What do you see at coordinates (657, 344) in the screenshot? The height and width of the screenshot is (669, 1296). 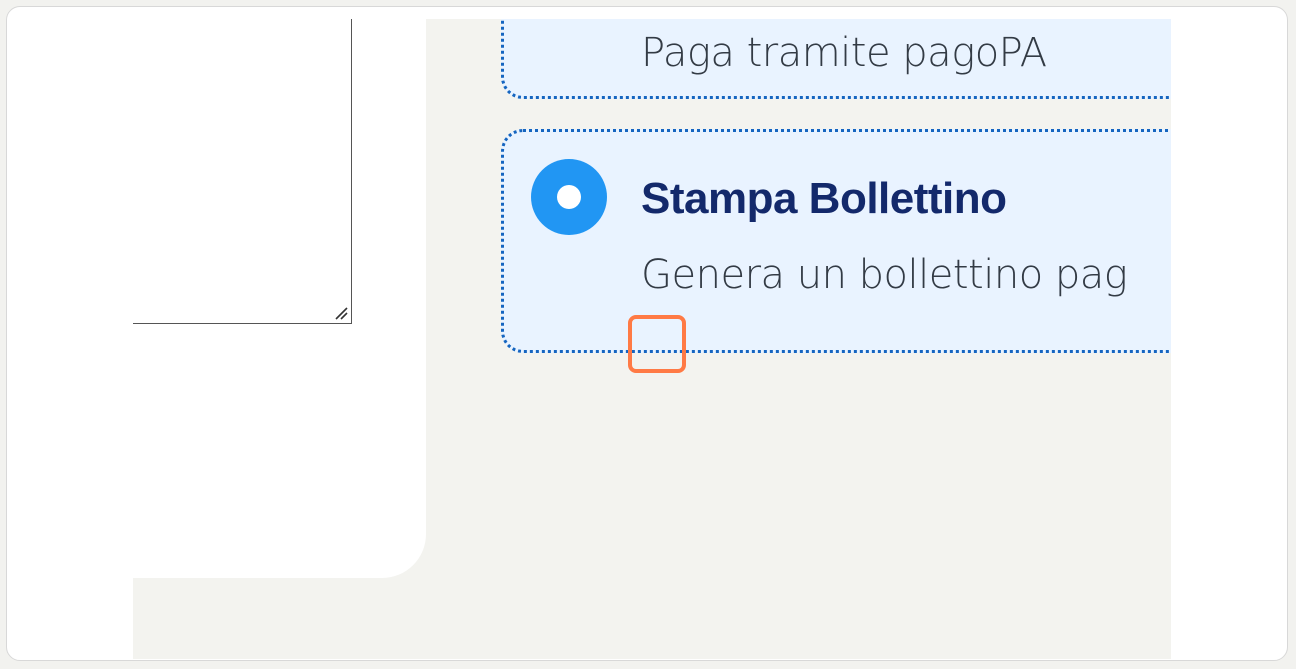 I see `click-highlight-marker` at bounding box center [657, 344].